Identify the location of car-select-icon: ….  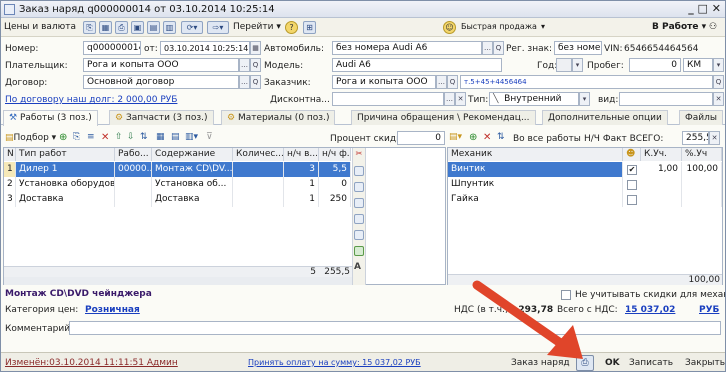
(487, 48).